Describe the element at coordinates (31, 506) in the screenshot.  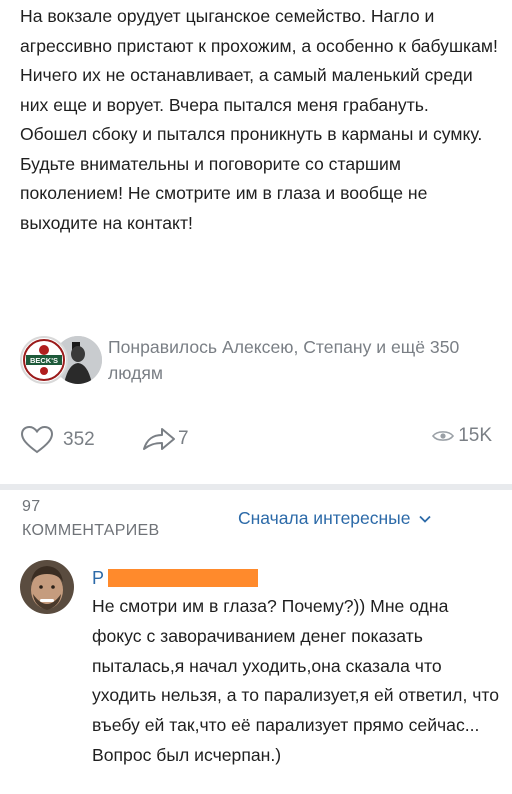
I see `comments-count: 97` at that location.